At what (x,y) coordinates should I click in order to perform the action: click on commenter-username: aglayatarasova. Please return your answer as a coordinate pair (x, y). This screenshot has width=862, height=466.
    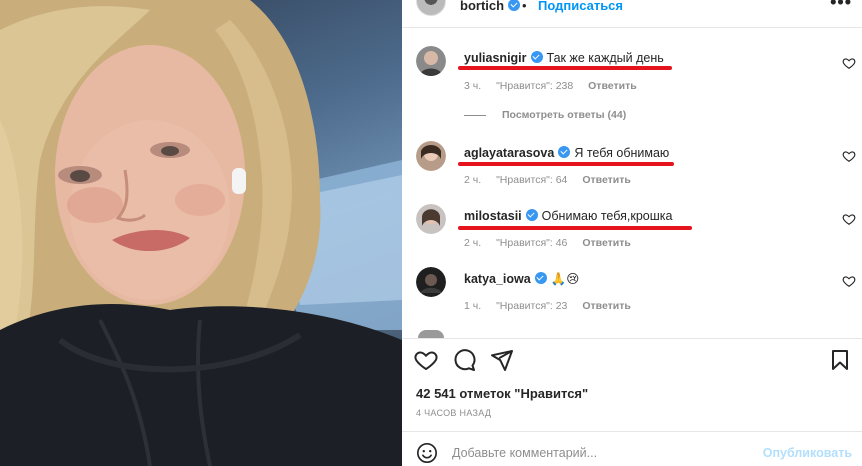
    Looking at the image, I should click on (509, 153).